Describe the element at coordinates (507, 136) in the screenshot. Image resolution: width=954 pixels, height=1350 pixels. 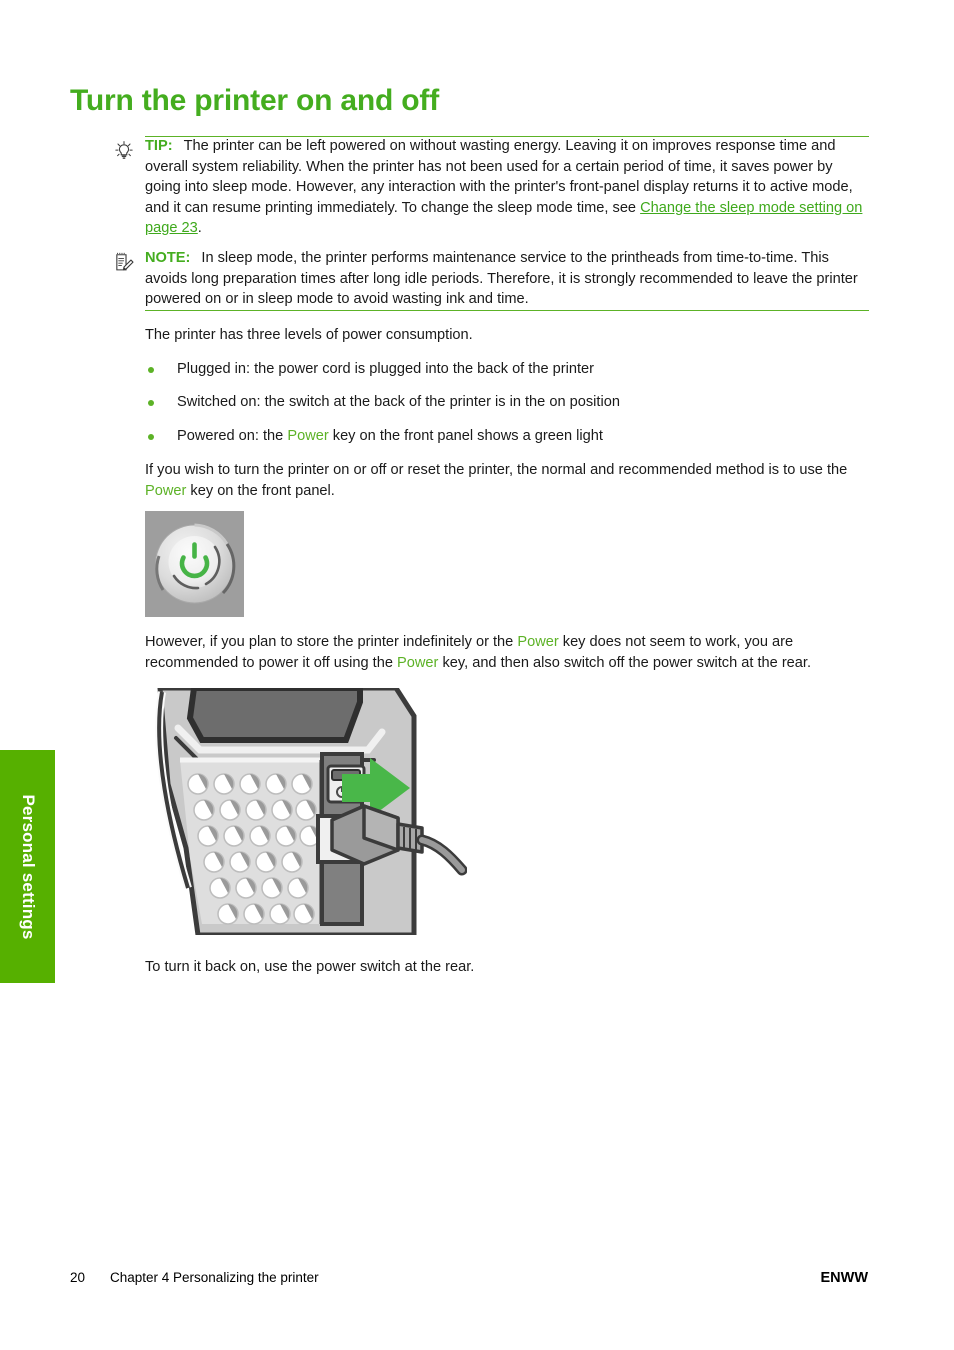
I see `tip-top-rule` at that location.